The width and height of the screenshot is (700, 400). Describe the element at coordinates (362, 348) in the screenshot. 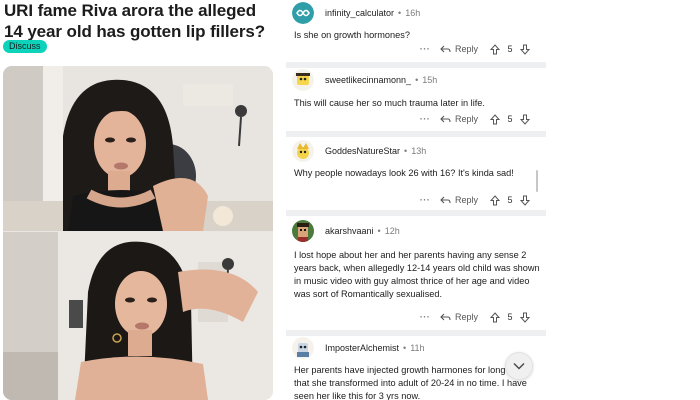

I see `comment-username: ImposterAlchemist` at that location.